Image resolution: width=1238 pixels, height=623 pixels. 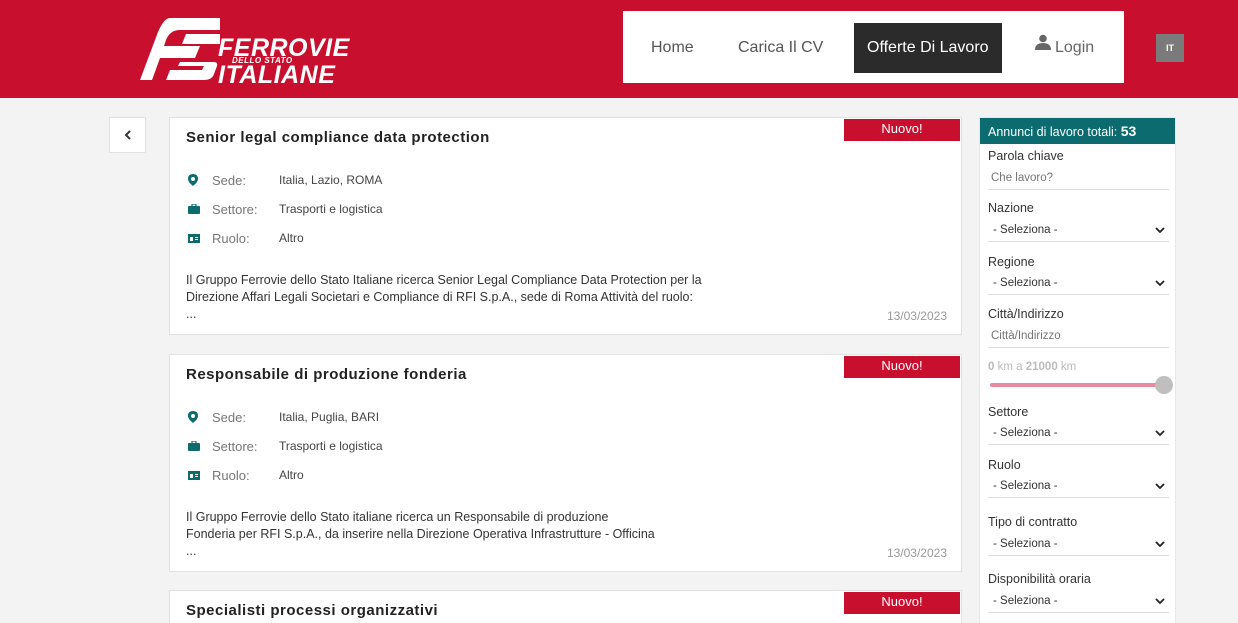 What do you see at coordinates (780, 48) in the screenshot?
I see `nav-carica-cv: Carica Il CV` at bounding box center [780, 48].